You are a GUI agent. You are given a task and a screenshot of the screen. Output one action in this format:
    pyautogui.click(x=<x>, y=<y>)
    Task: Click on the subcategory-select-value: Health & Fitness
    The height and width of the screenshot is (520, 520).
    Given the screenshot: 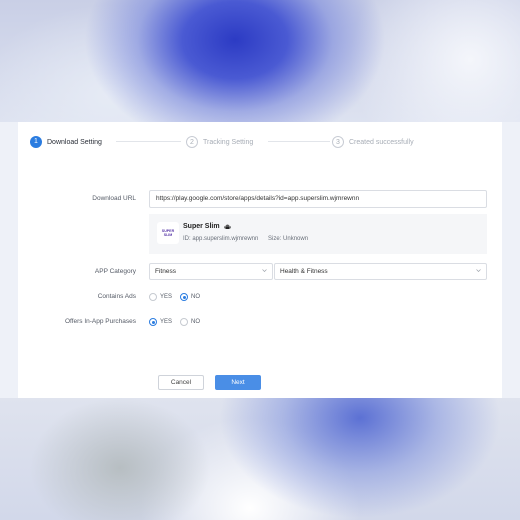 What is the action you would take?
    pyautogui.click(x=304, y=271)
    